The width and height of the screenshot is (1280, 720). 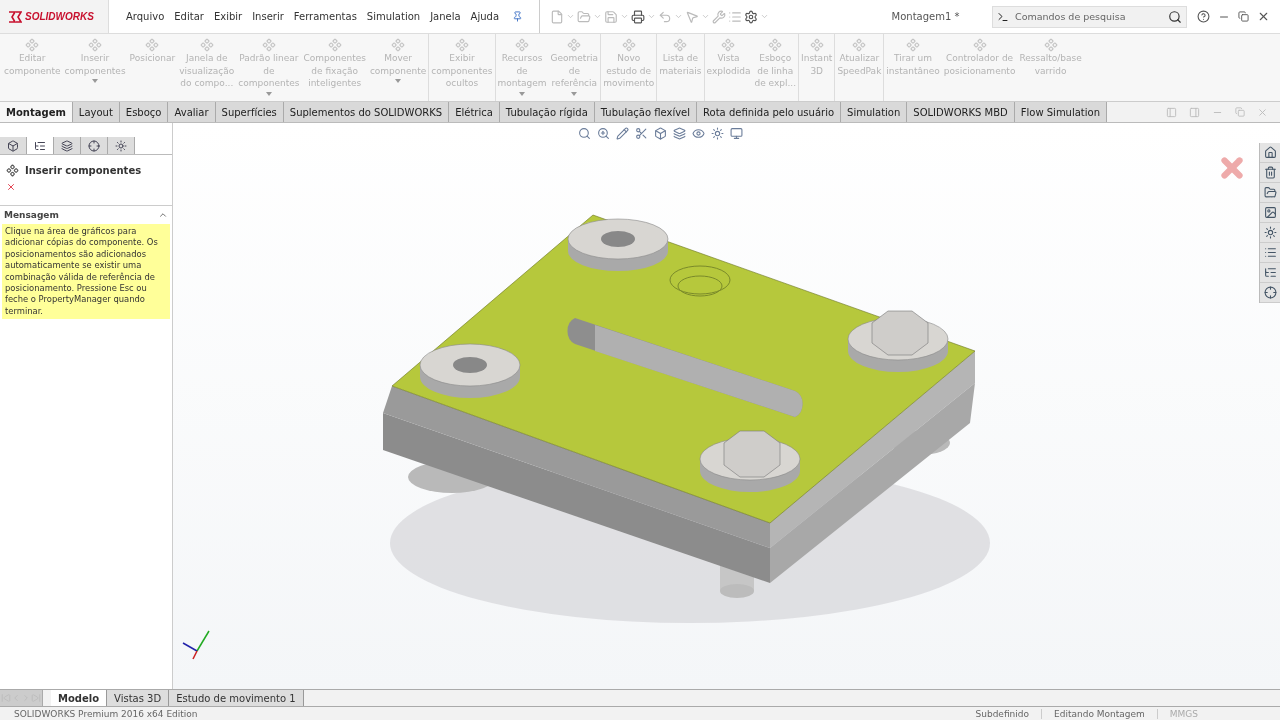 I want to click on ribbon-tab: Layout, so click(x=96, y=112).